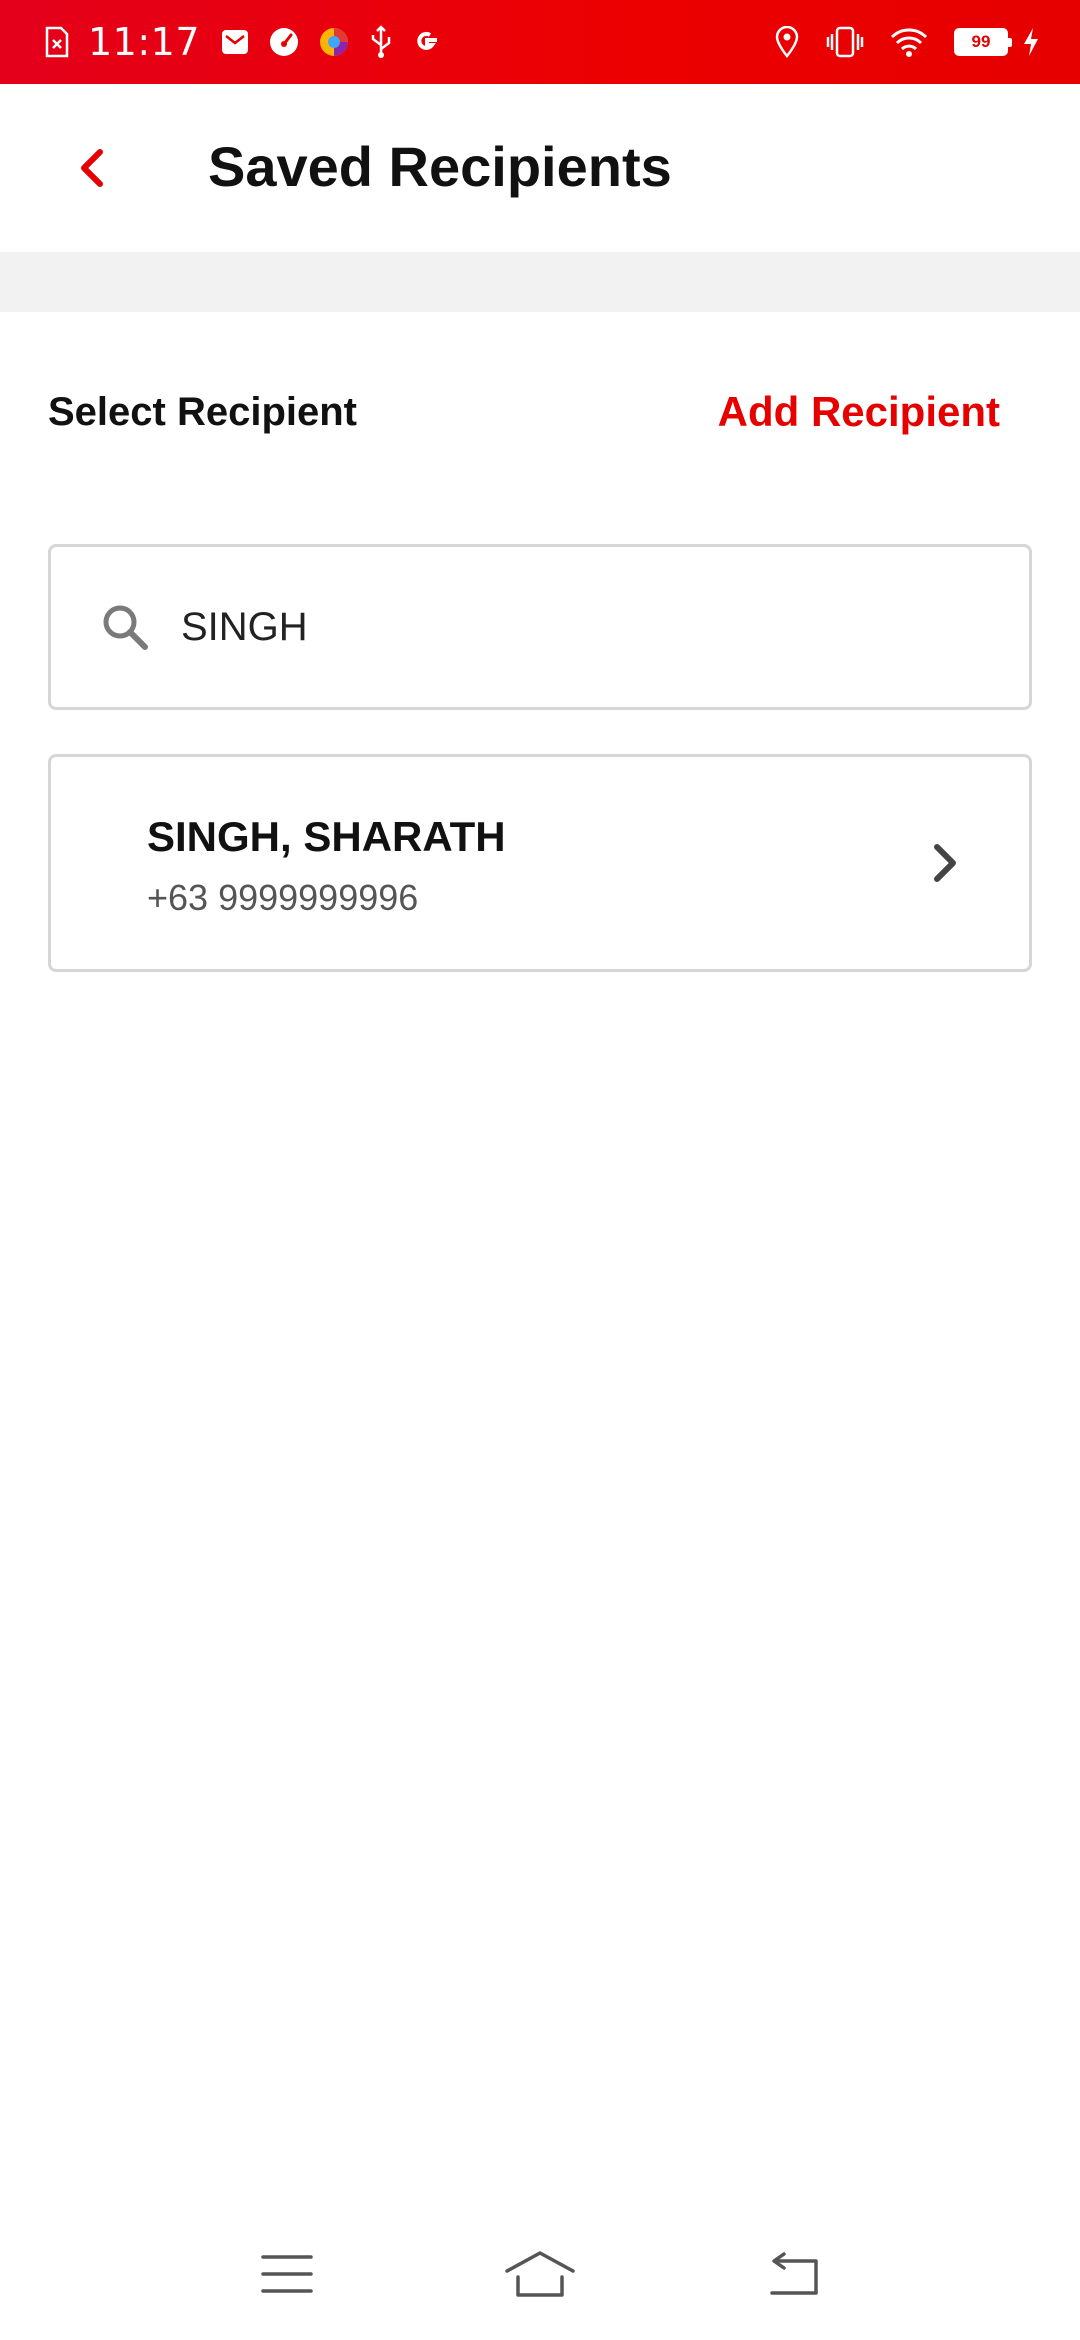 The height and width of the screenshot is (2340, 1080). I want to click on chevron-left-icon, so click(92, 168).